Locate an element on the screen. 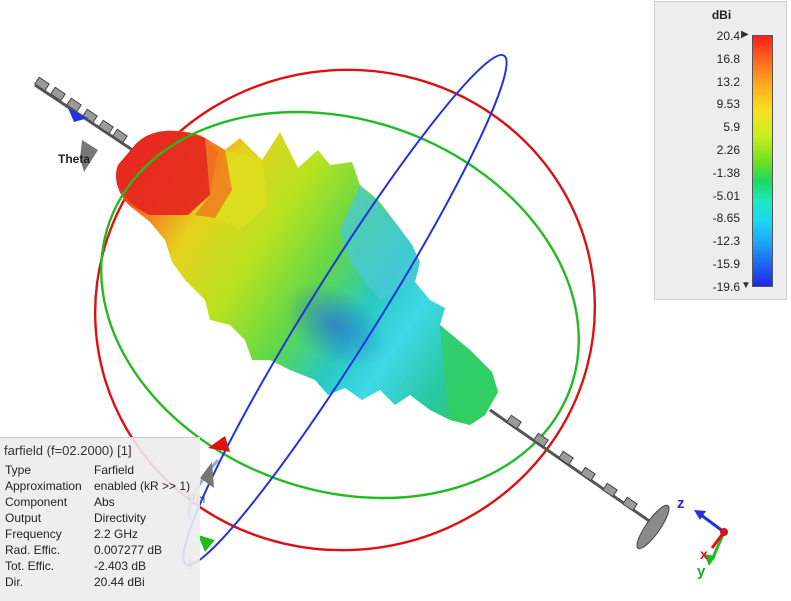  info-row-value: -2.403 dB is located at coordinates (120, 566).